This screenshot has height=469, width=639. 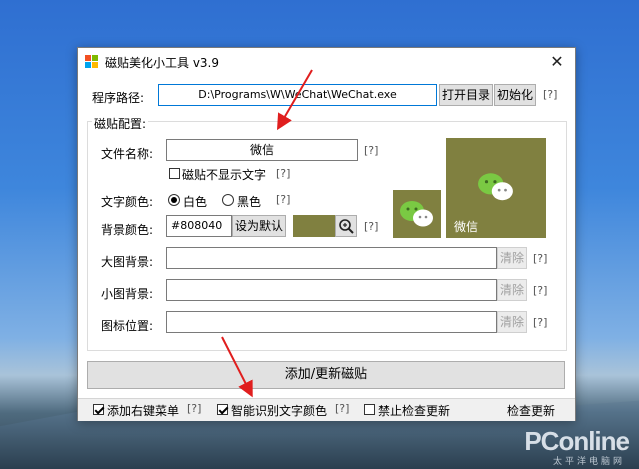 I want to click on no-update-checkbox, so click(x=369, y=409).